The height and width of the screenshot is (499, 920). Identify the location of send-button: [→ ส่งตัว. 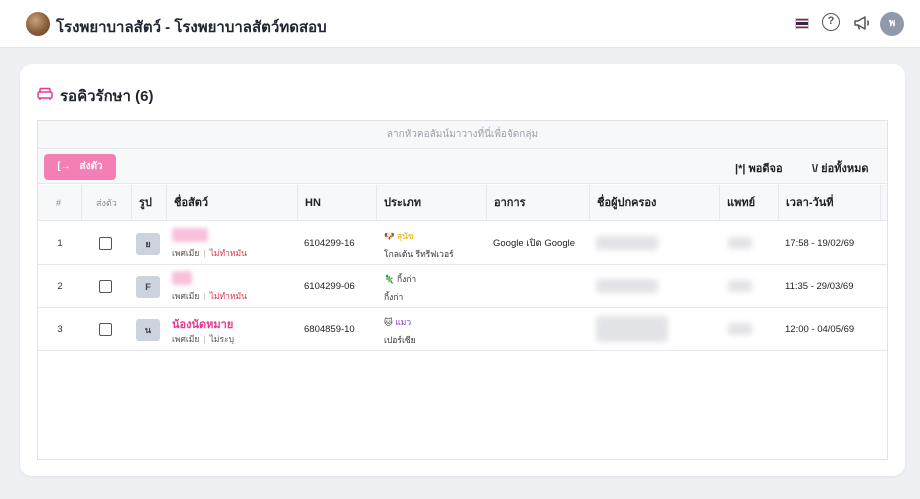
(80, 167).